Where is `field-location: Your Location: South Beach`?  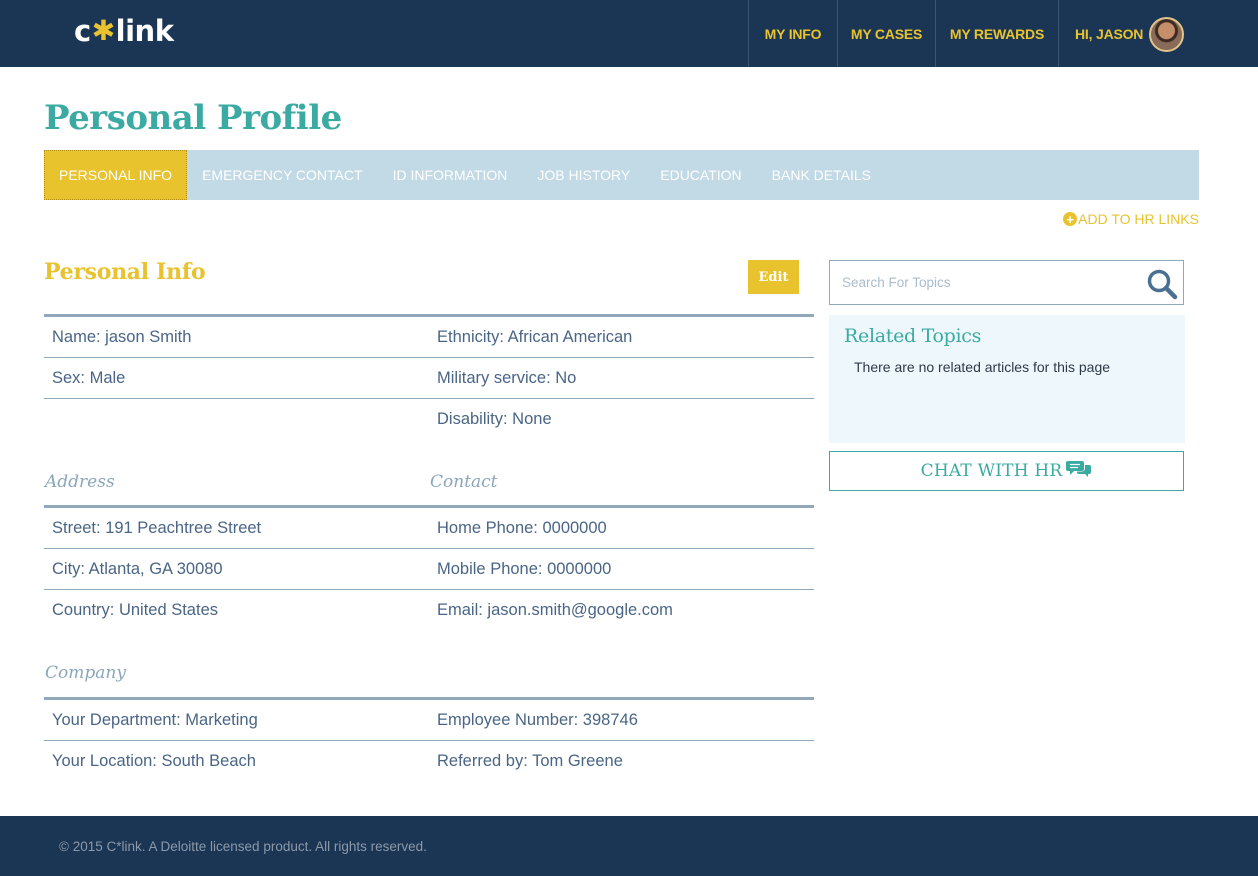
field-location: Your Location: South Beach is located at coordinates (154, 761).